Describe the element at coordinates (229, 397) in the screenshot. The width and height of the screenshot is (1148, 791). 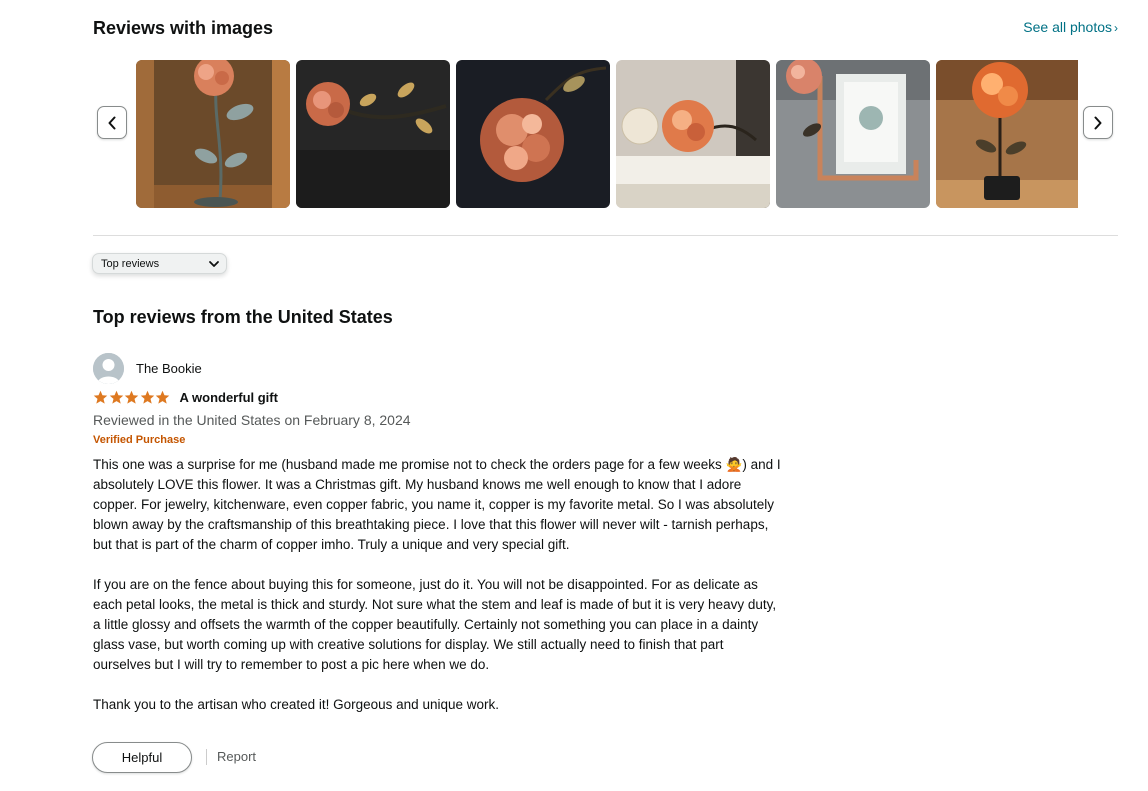
I see `review-title: A wonderful gift` at that location.